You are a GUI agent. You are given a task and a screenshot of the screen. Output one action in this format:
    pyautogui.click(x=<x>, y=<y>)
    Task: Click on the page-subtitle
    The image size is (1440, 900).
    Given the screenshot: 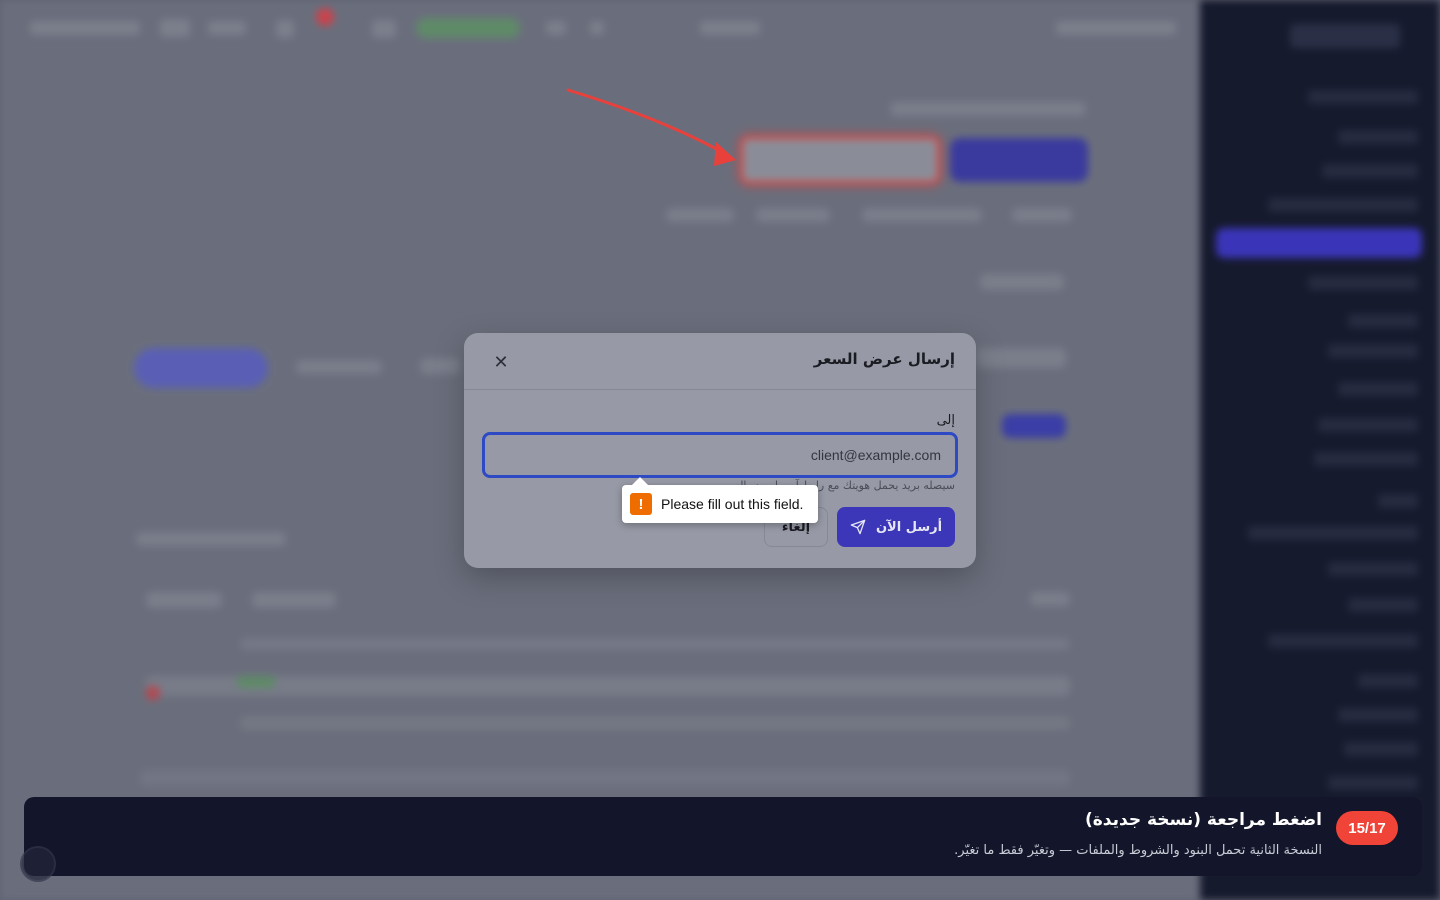 What is the action you would take?
    pyautogui.click(x=988, y=109)
    